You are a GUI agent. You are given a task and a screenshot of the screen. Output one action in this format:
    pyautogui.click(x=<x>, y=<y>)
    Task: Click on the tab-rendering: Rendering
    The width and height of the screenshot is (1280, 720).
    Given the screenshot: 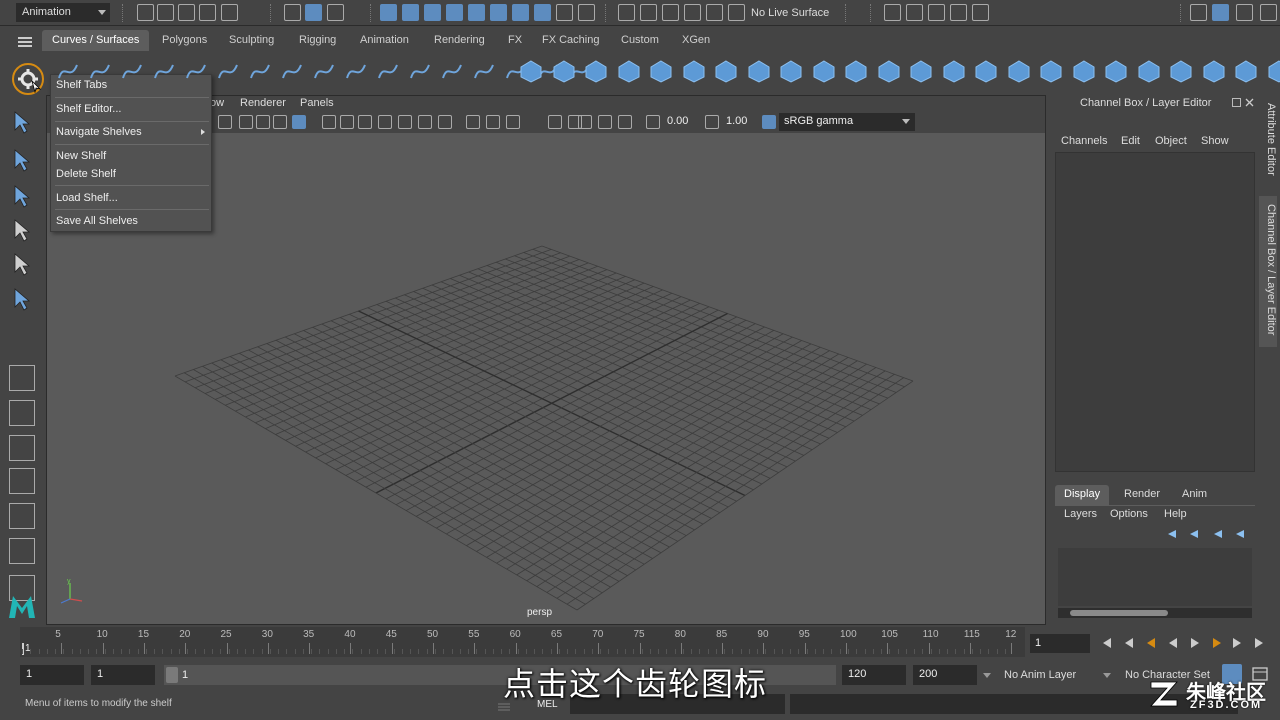 What is the action you would take?
    pyautogui.click(x=459, y=40)
    